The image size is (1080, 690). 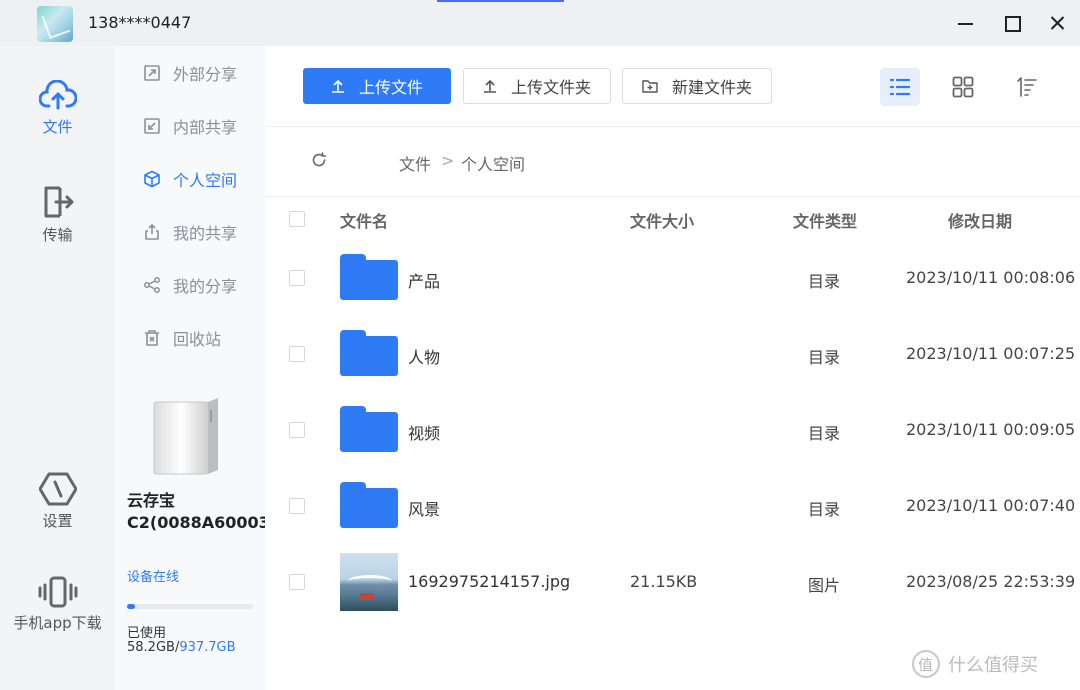 I want to click on nav-item-label: 个人空间, so click(x=205, y=180).